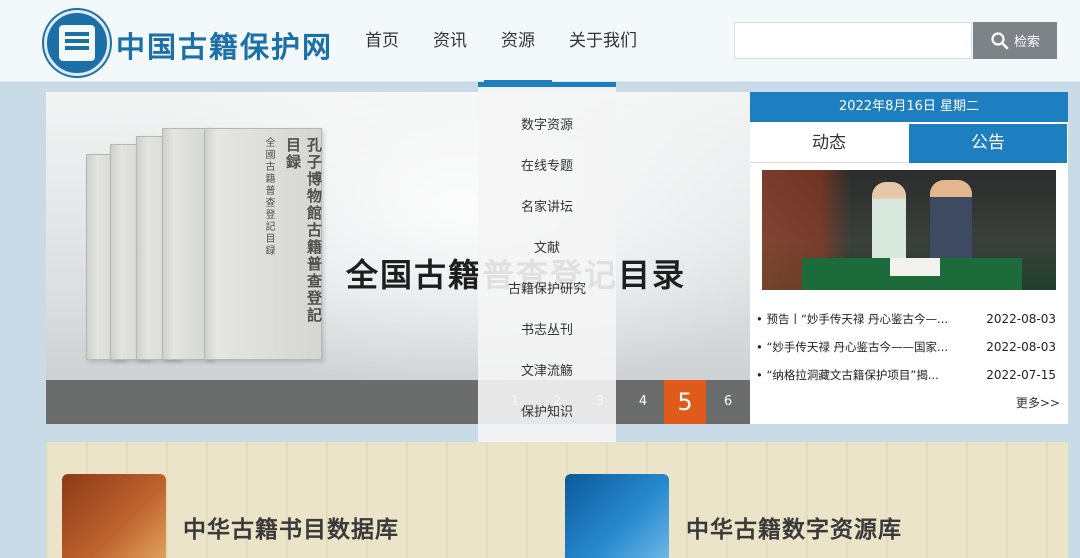 Image resolution: width=1080 pixels, height=558 pixels. Describe the element at coordinates (617, 516) in the screenshot. I see `digital-resource-database-thumbnail` at that location.